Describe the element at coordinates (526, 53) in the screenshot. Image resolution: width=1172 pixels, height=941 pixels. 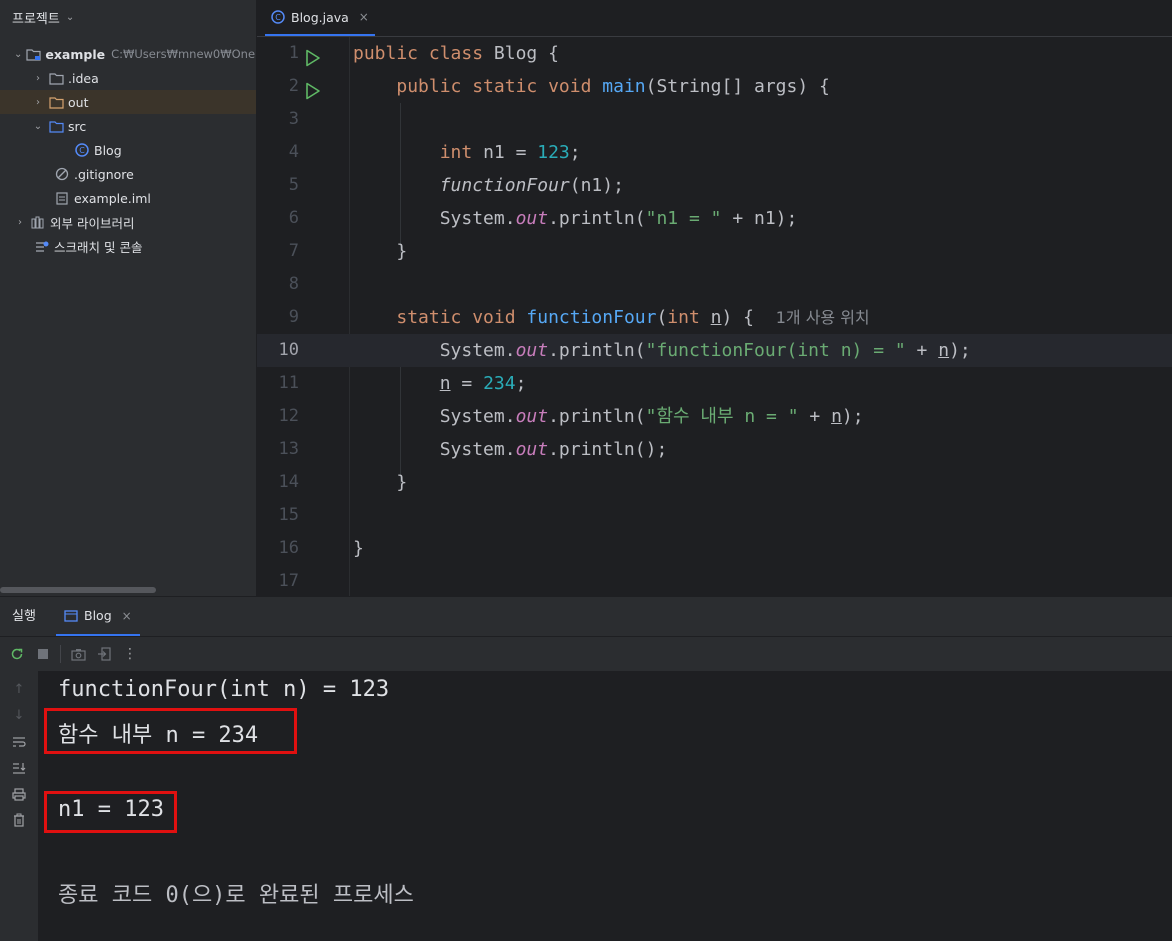
I see `identifier: Blog {` at that location.